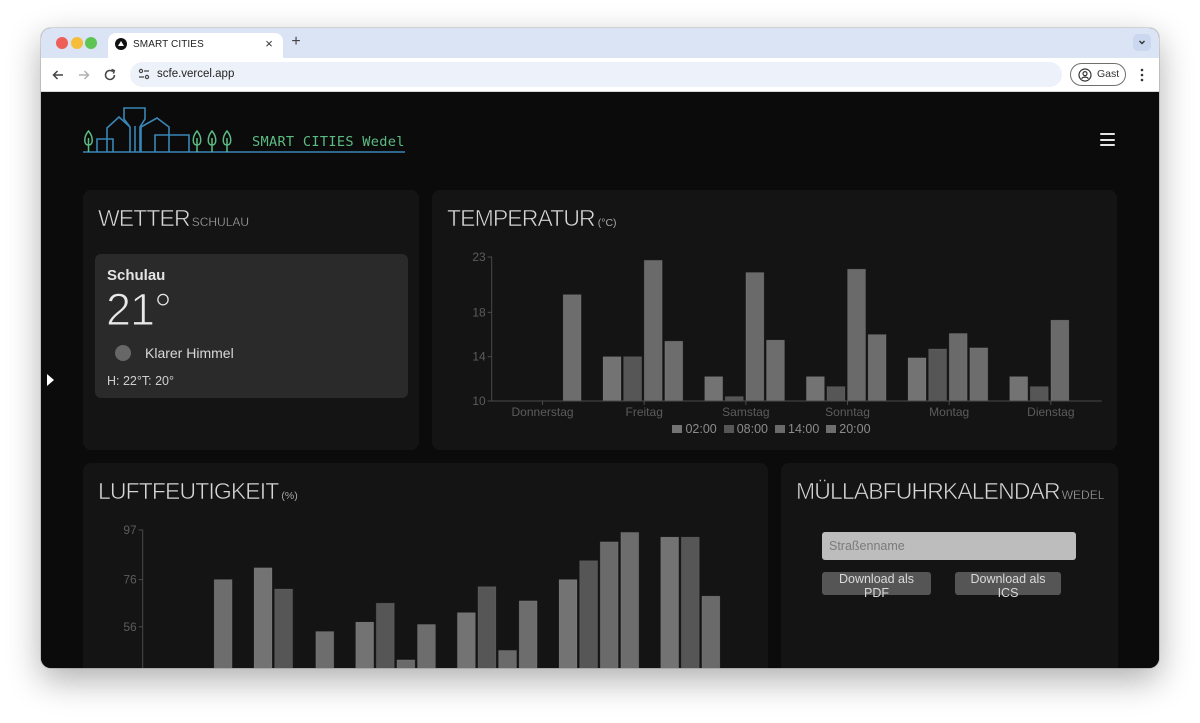 This screenshot has width=1200, height=723. Describe the element at coordinates (189, 353) in the screenshot. I see `weather-condition: Klarer Himmel` at that location.